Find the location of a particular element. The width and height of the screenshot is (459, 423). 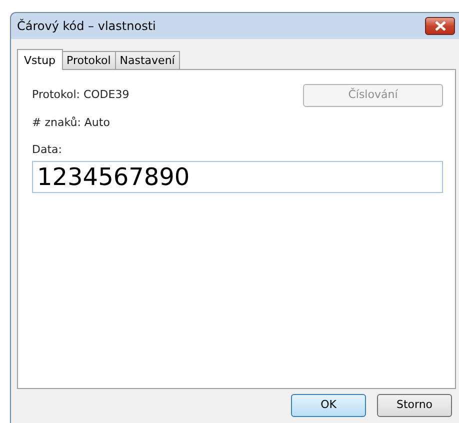

data-input-field: 1234567890 is located at coordinates (237, 177).